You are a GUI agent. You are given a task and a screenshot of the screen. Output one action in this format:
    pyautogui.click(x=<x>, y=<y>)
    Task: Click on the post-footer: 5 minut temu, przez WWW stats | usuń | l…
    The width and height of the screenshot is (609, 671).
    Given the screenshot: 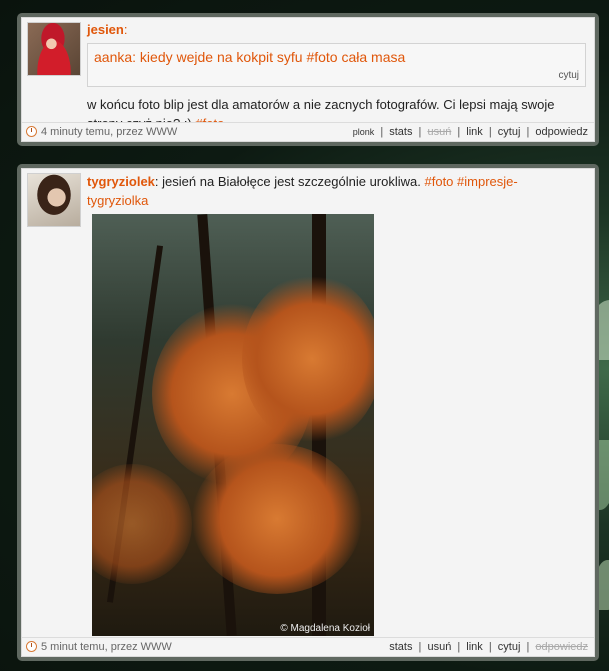 What is the action you would take?
    pyautogui.click(x=308, y=646)
    